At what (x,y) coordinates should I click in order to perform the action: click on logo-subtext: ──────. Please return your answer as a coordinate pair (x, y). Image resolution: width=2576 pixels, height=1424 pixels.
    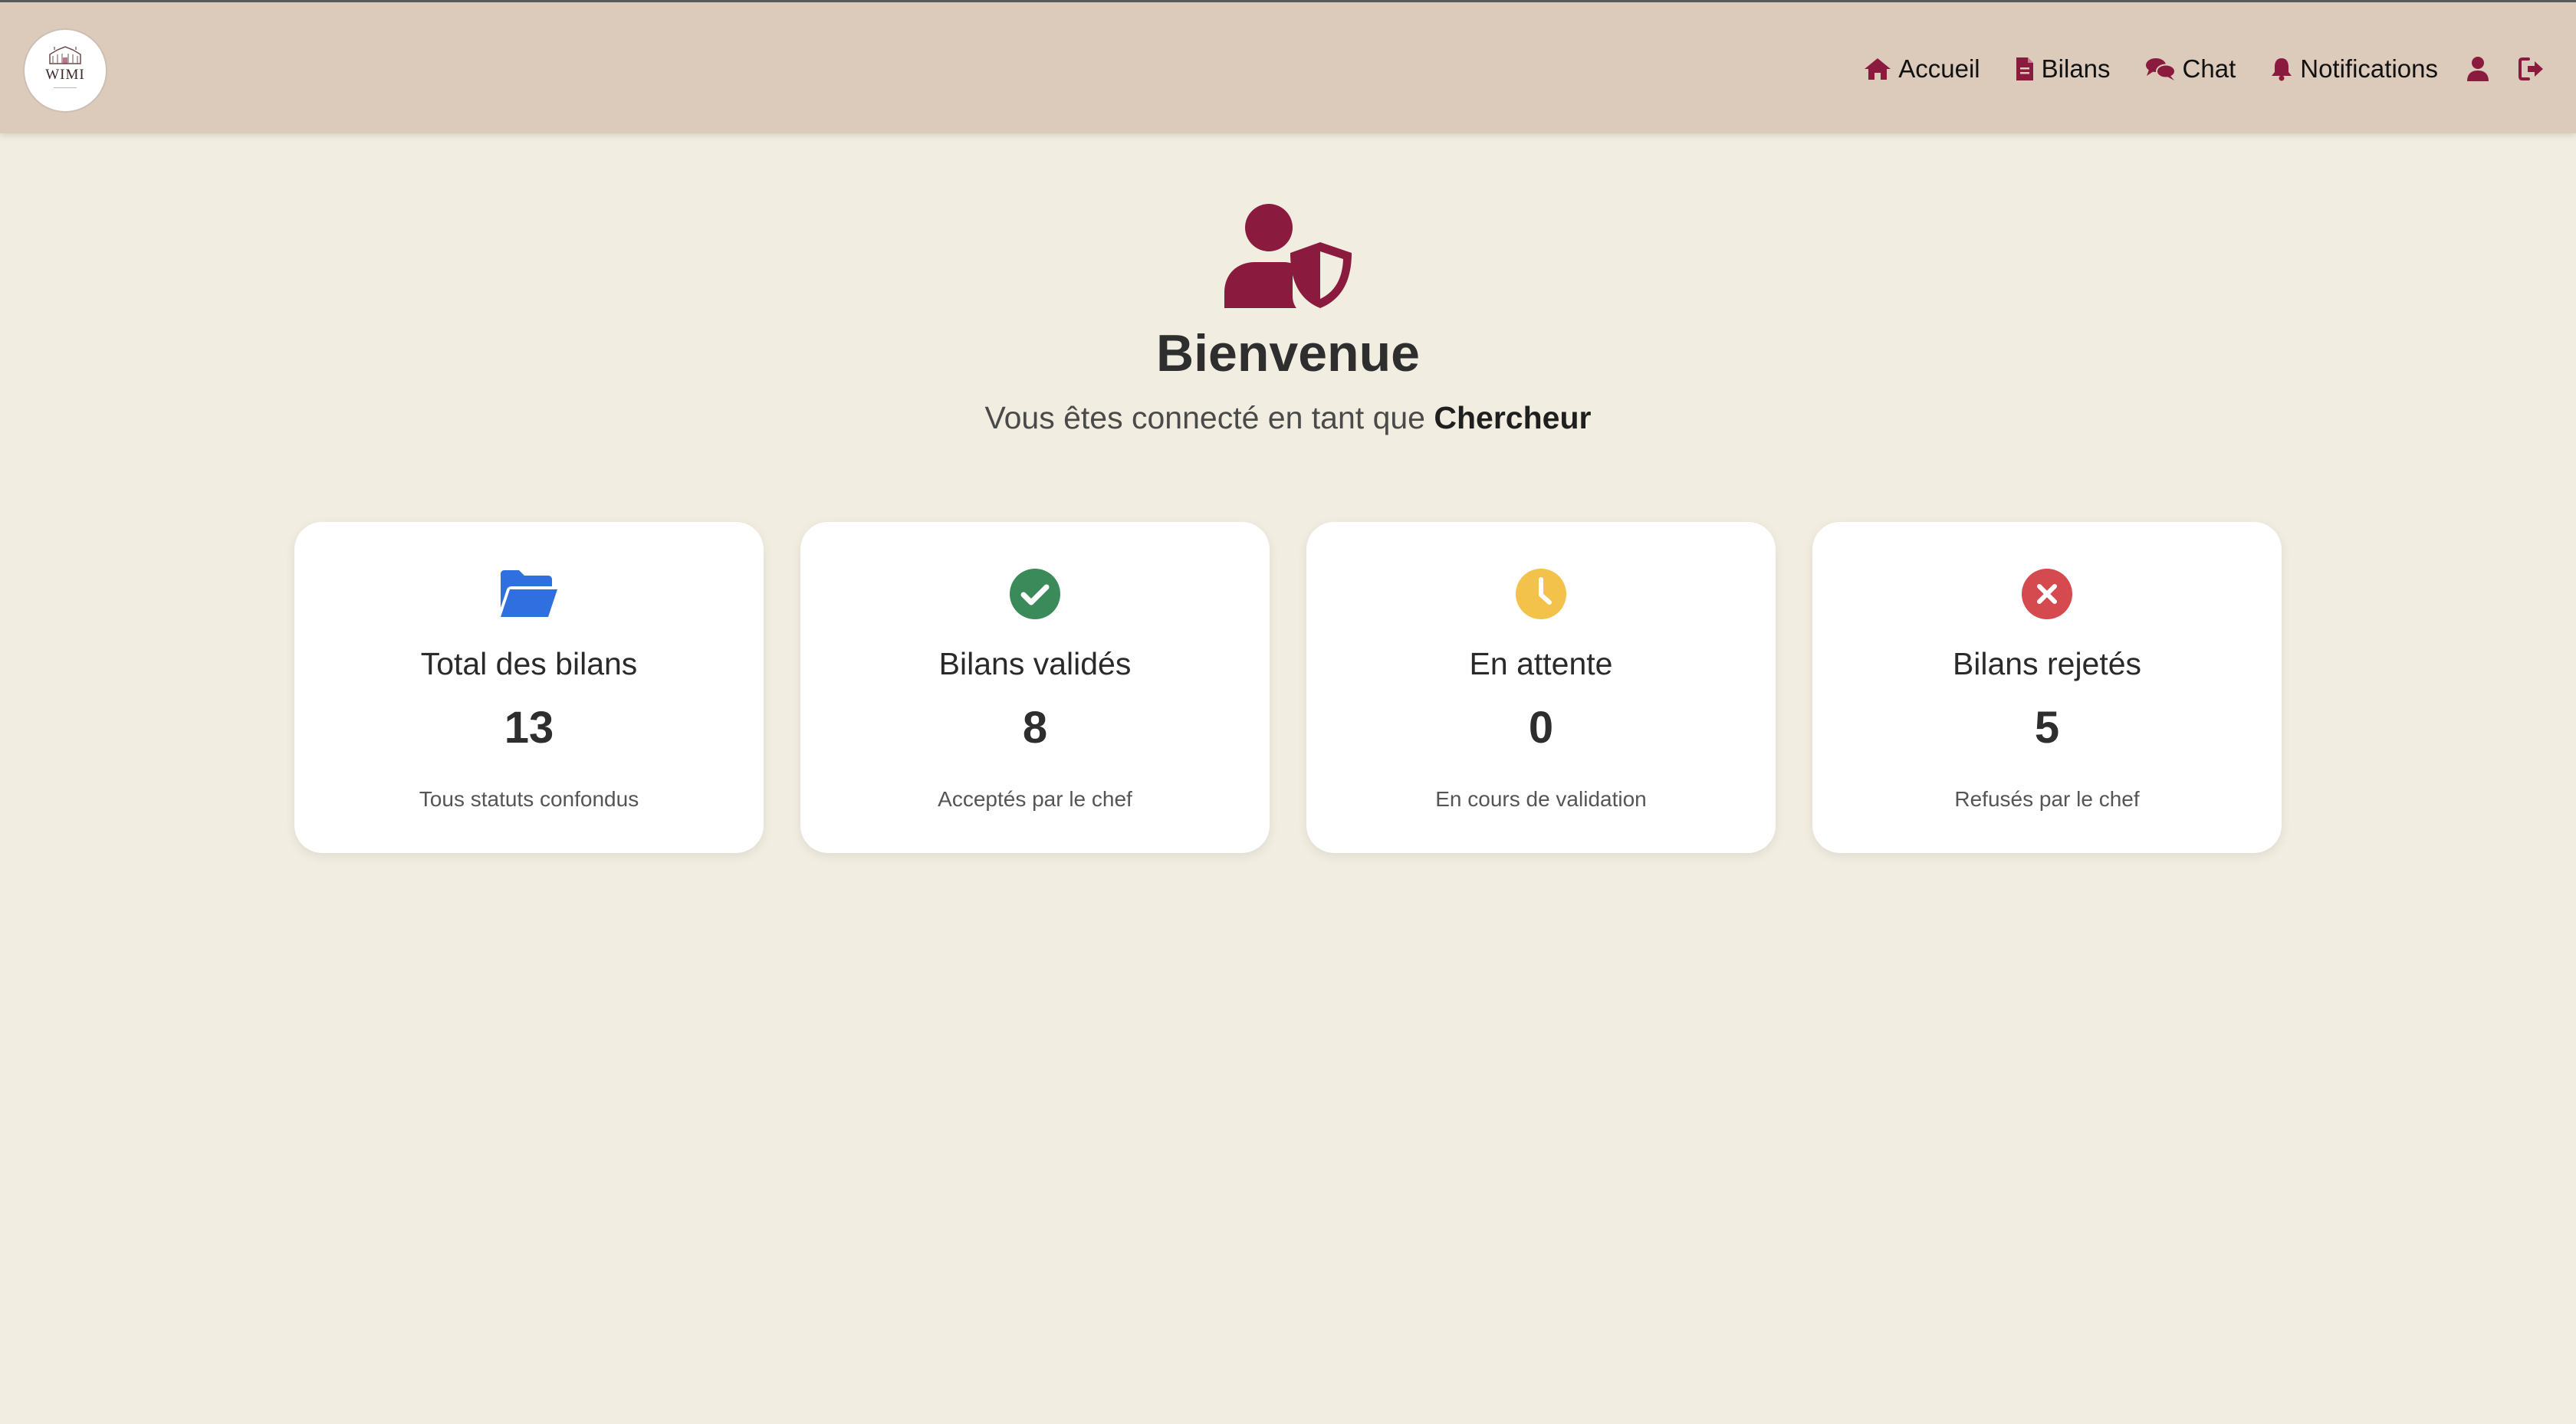
    Looking at the image, I should click on (66, 88).